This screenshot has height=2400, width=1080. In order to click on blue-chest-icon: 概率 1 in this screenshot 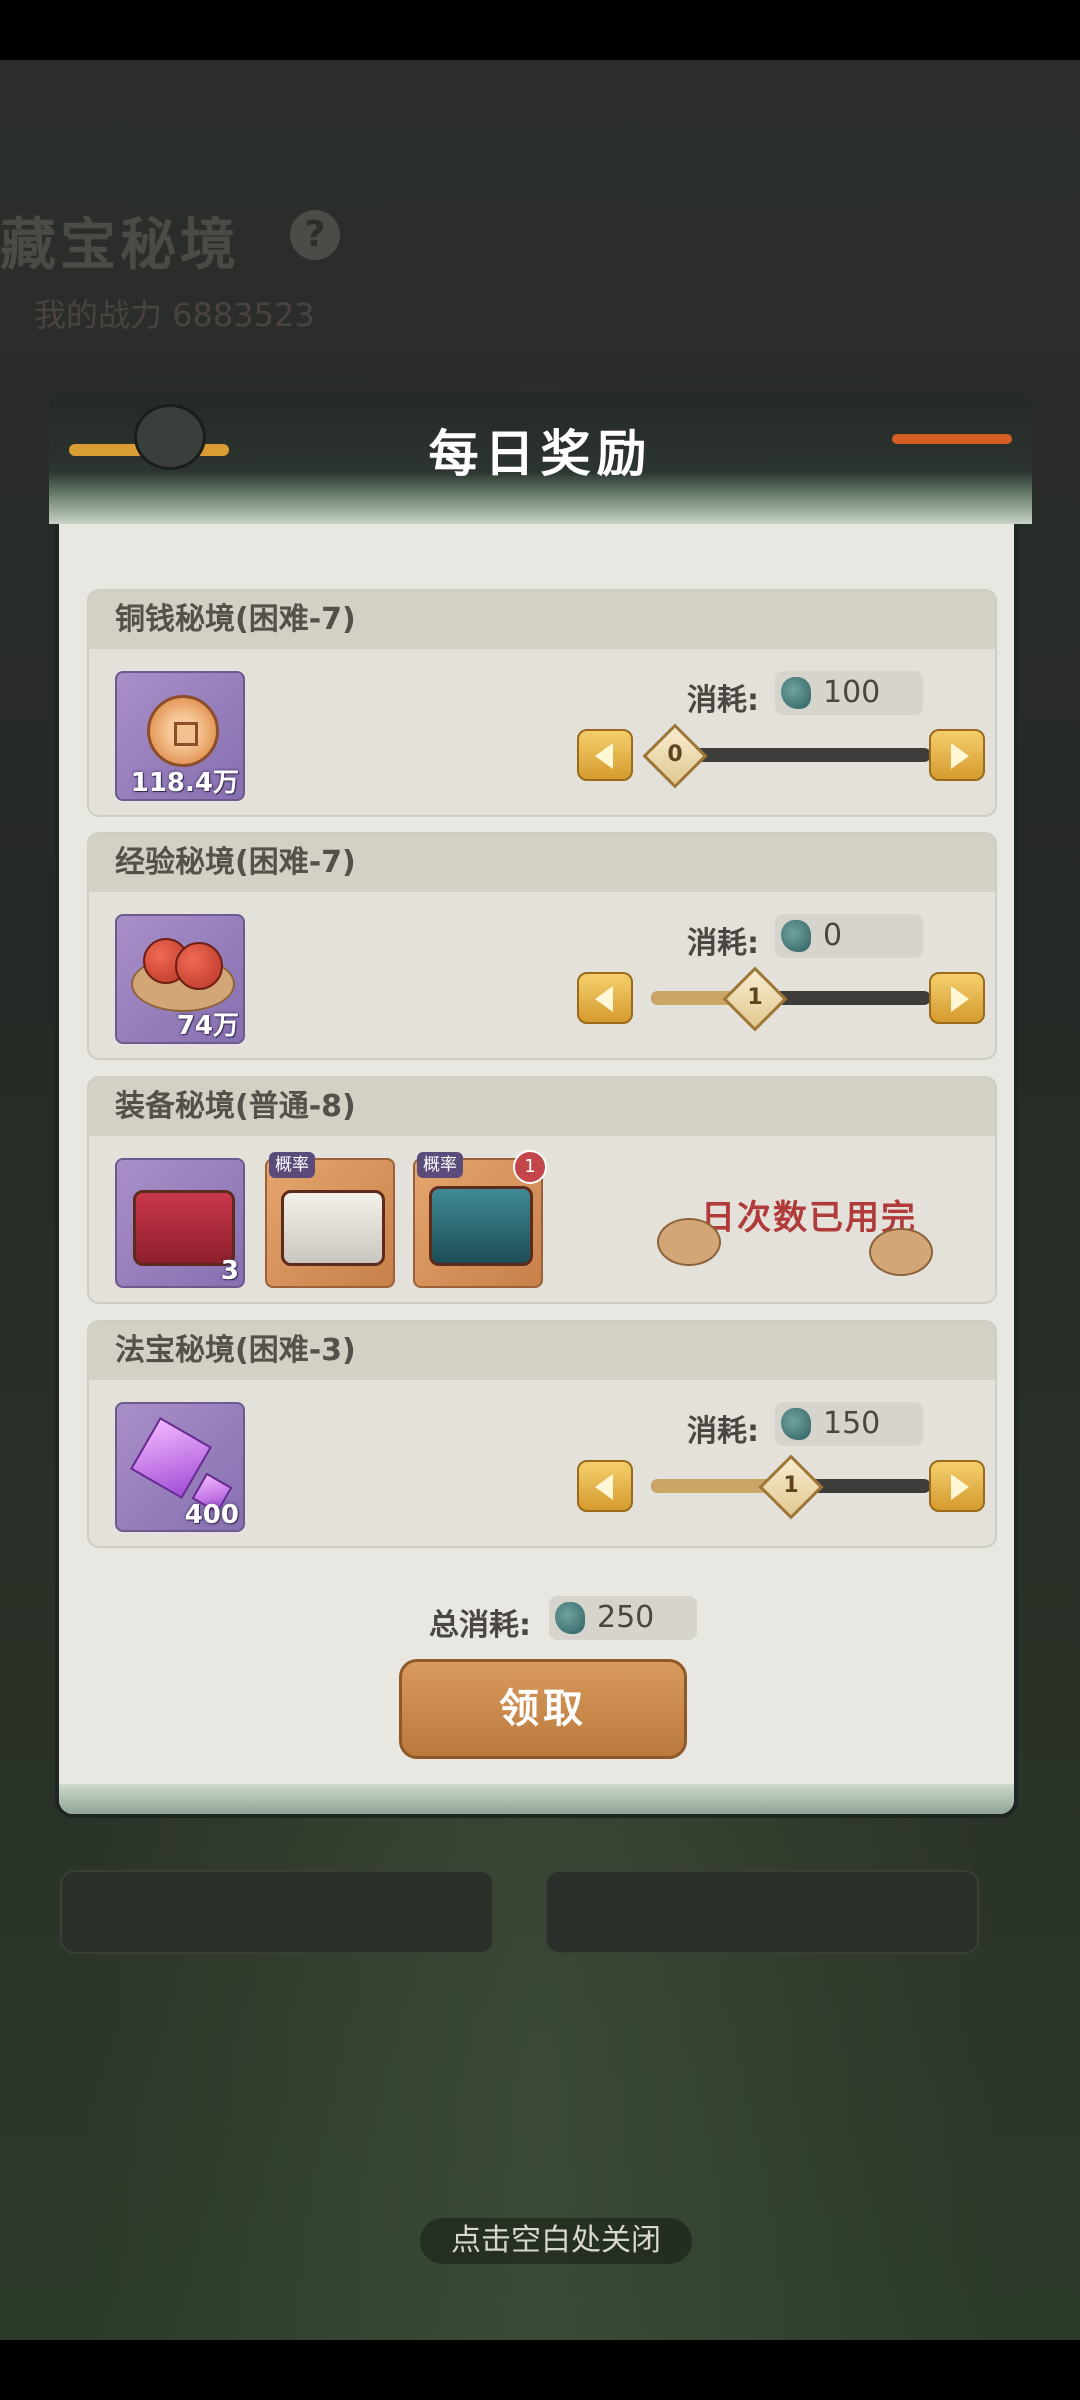, I will do `click(480, 1219)`.